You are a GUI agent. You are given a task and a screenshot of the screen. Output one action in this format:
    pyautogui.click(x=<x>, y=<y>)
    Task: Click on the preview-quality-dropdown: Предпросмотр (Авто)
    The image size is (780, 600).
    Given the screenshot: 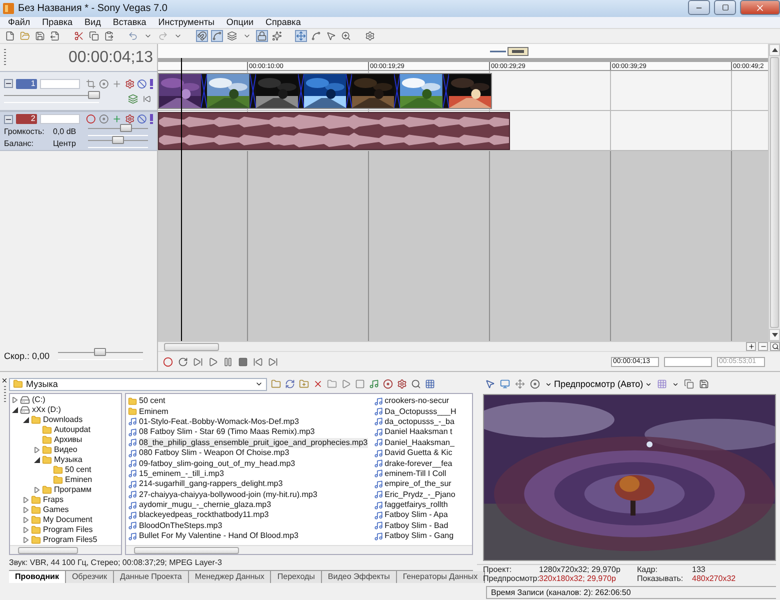 What is the action you would take?
    pyautogui.click(x=598, y=384)
    